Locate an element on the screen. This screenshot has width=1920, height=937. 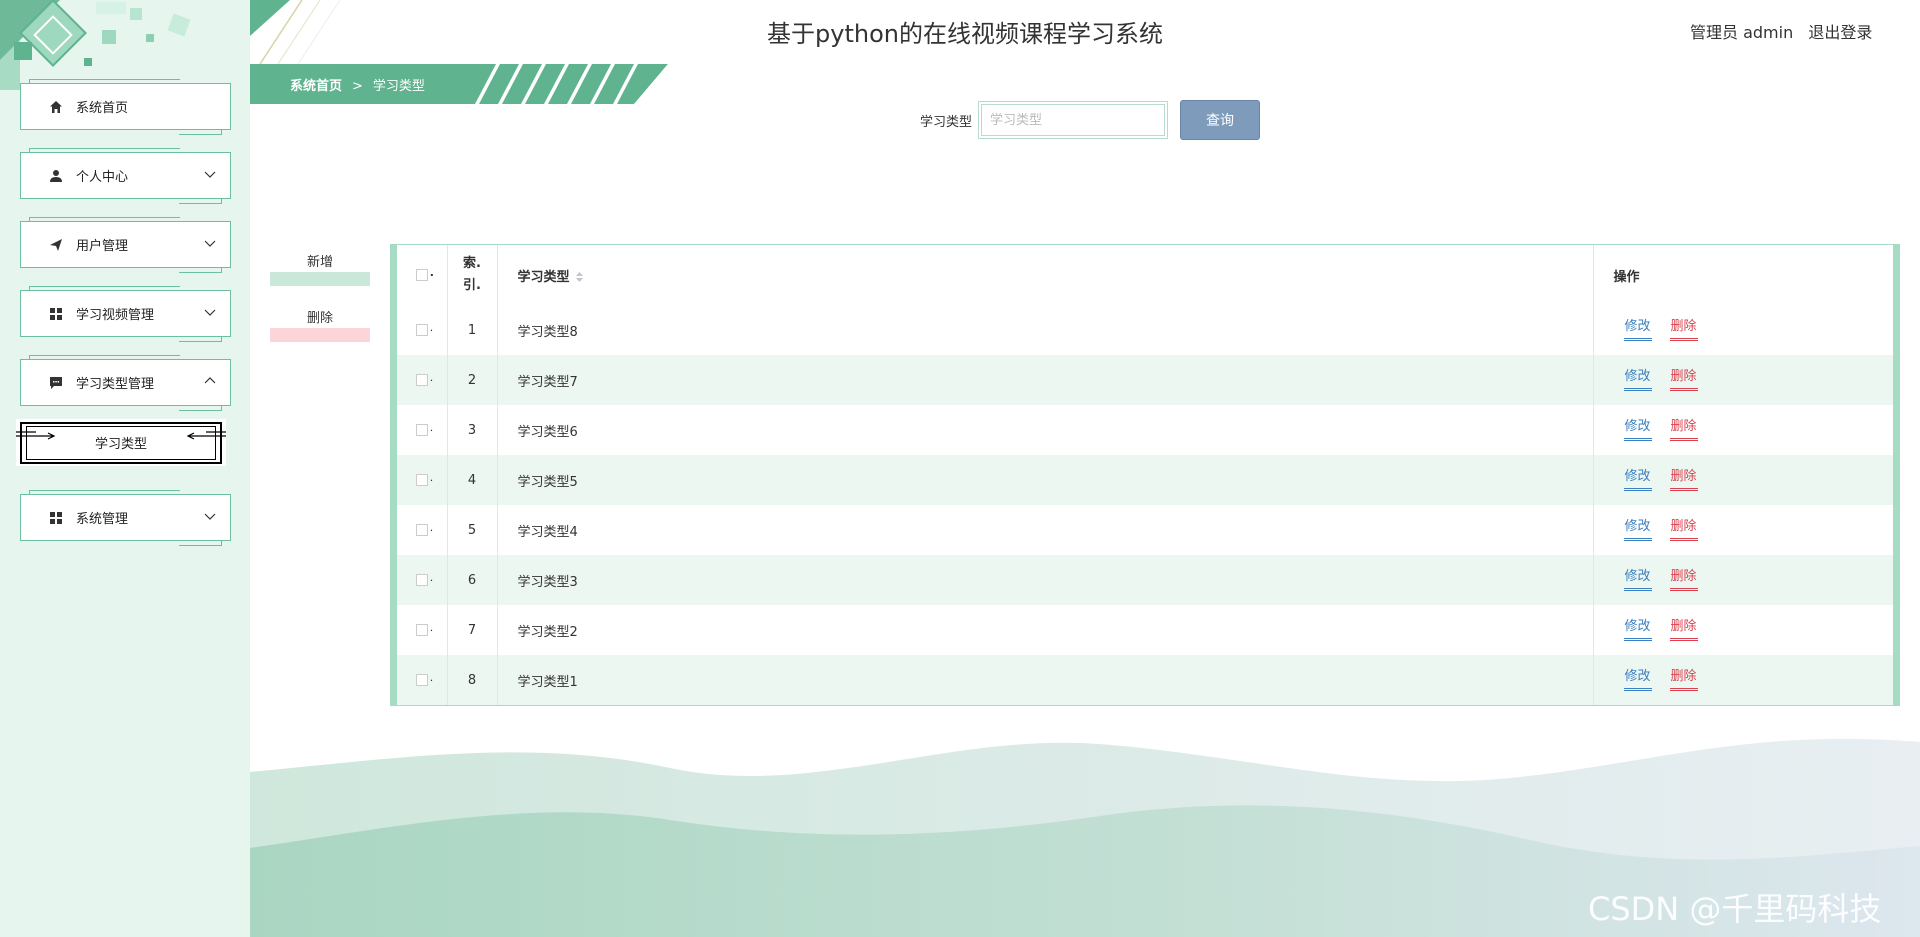
delete-button-label: 删除 is located at coordinates (319, 318).